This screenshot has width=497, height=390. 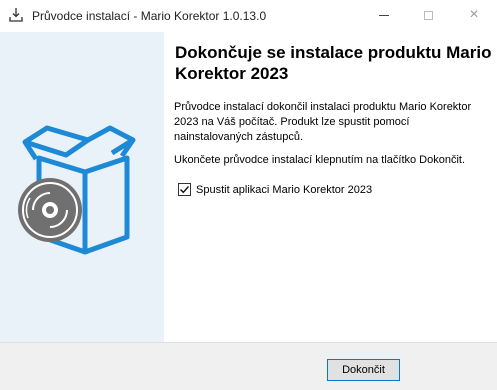 I want to click on maximize-icon, so click(x=428, y=15).